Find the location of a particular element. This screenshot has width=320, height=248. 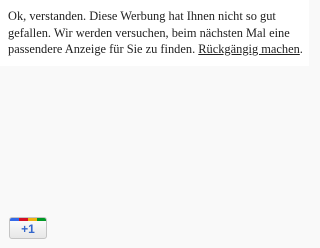

google-color-strip is located at coordinates (28, 219).